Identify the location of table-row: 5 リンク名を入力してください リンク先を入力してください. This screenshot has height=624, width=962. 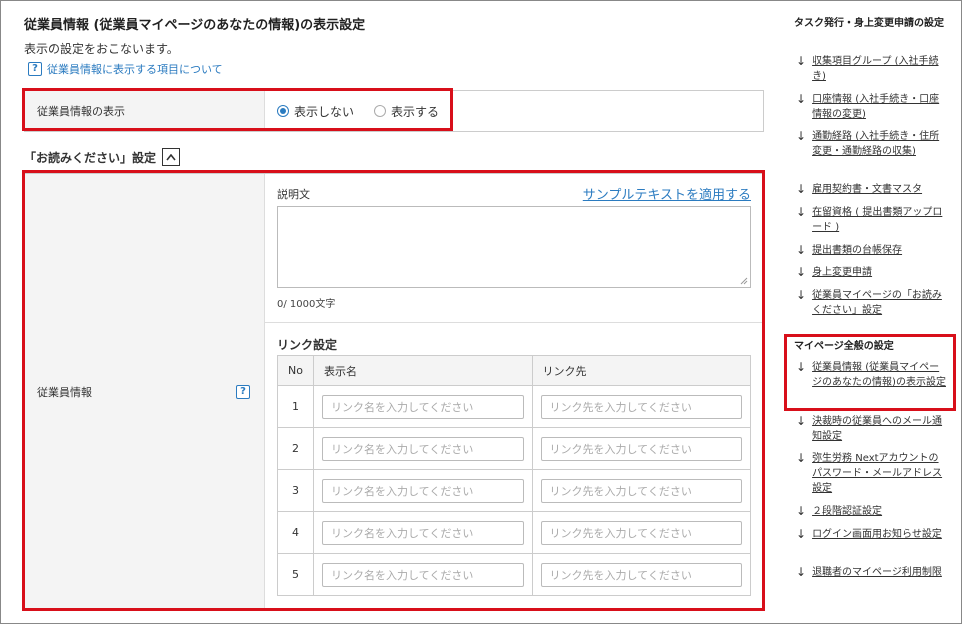
(514, 574).